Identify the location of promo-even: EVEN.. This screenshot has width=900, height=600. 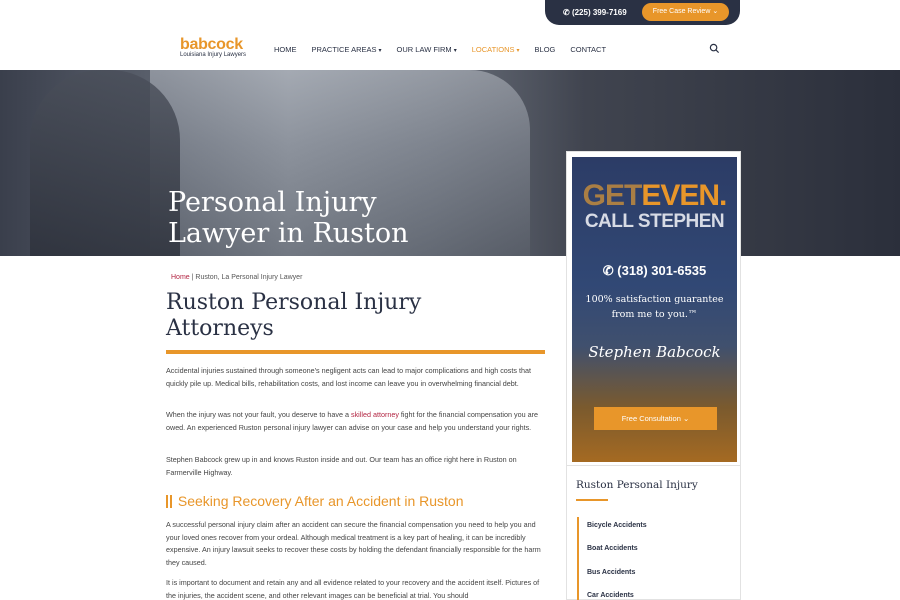
(684, 195).